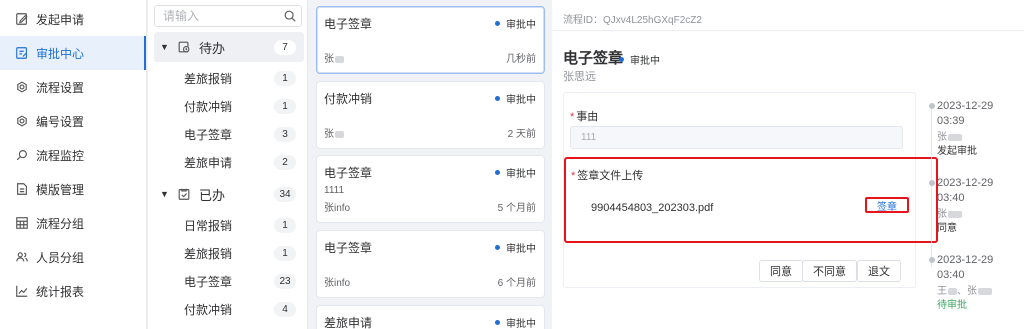 The width and height of the screenshot is (1024, 329). I want to click on todo-icon, so click(184, 47).